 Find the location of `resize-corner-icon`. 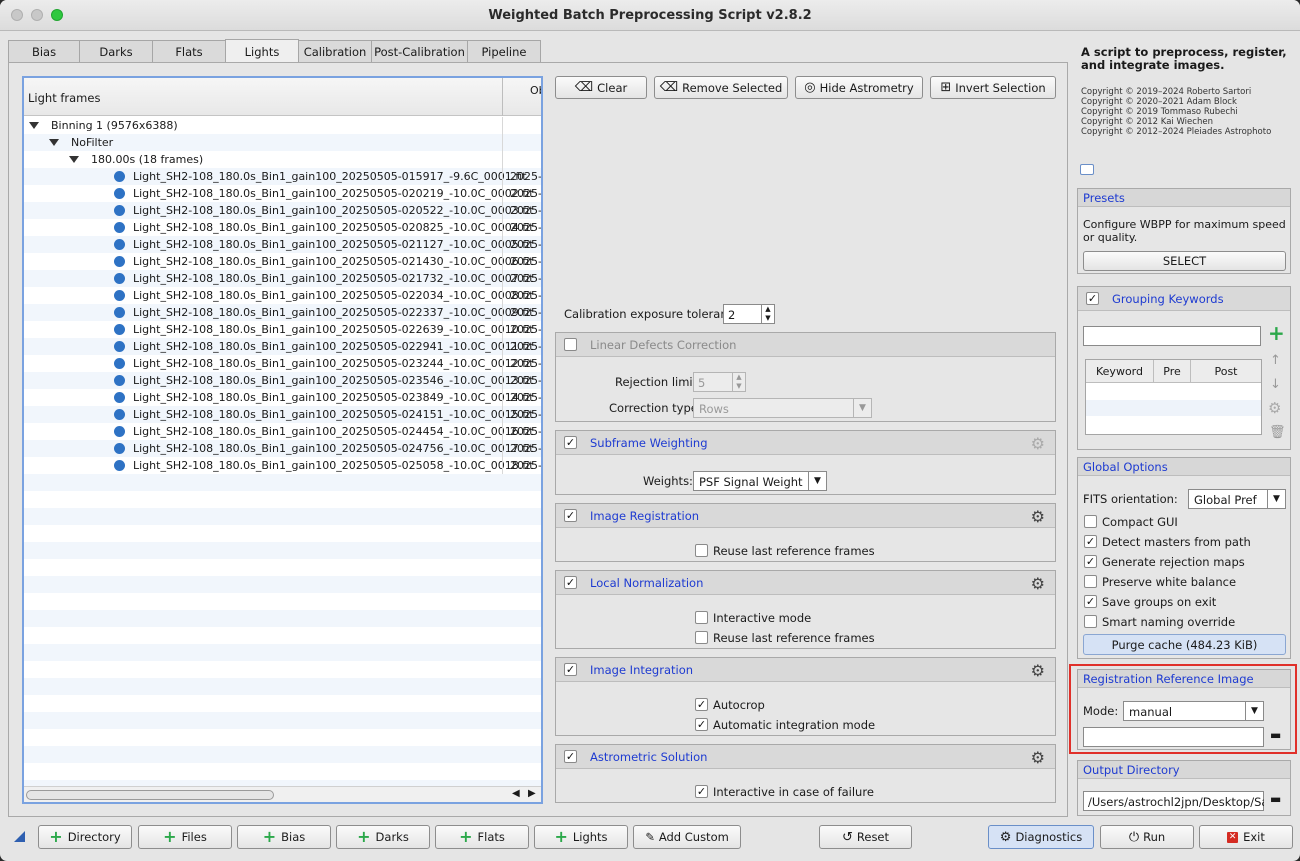

resize-corner-icon is located at coordinates (19, 836).